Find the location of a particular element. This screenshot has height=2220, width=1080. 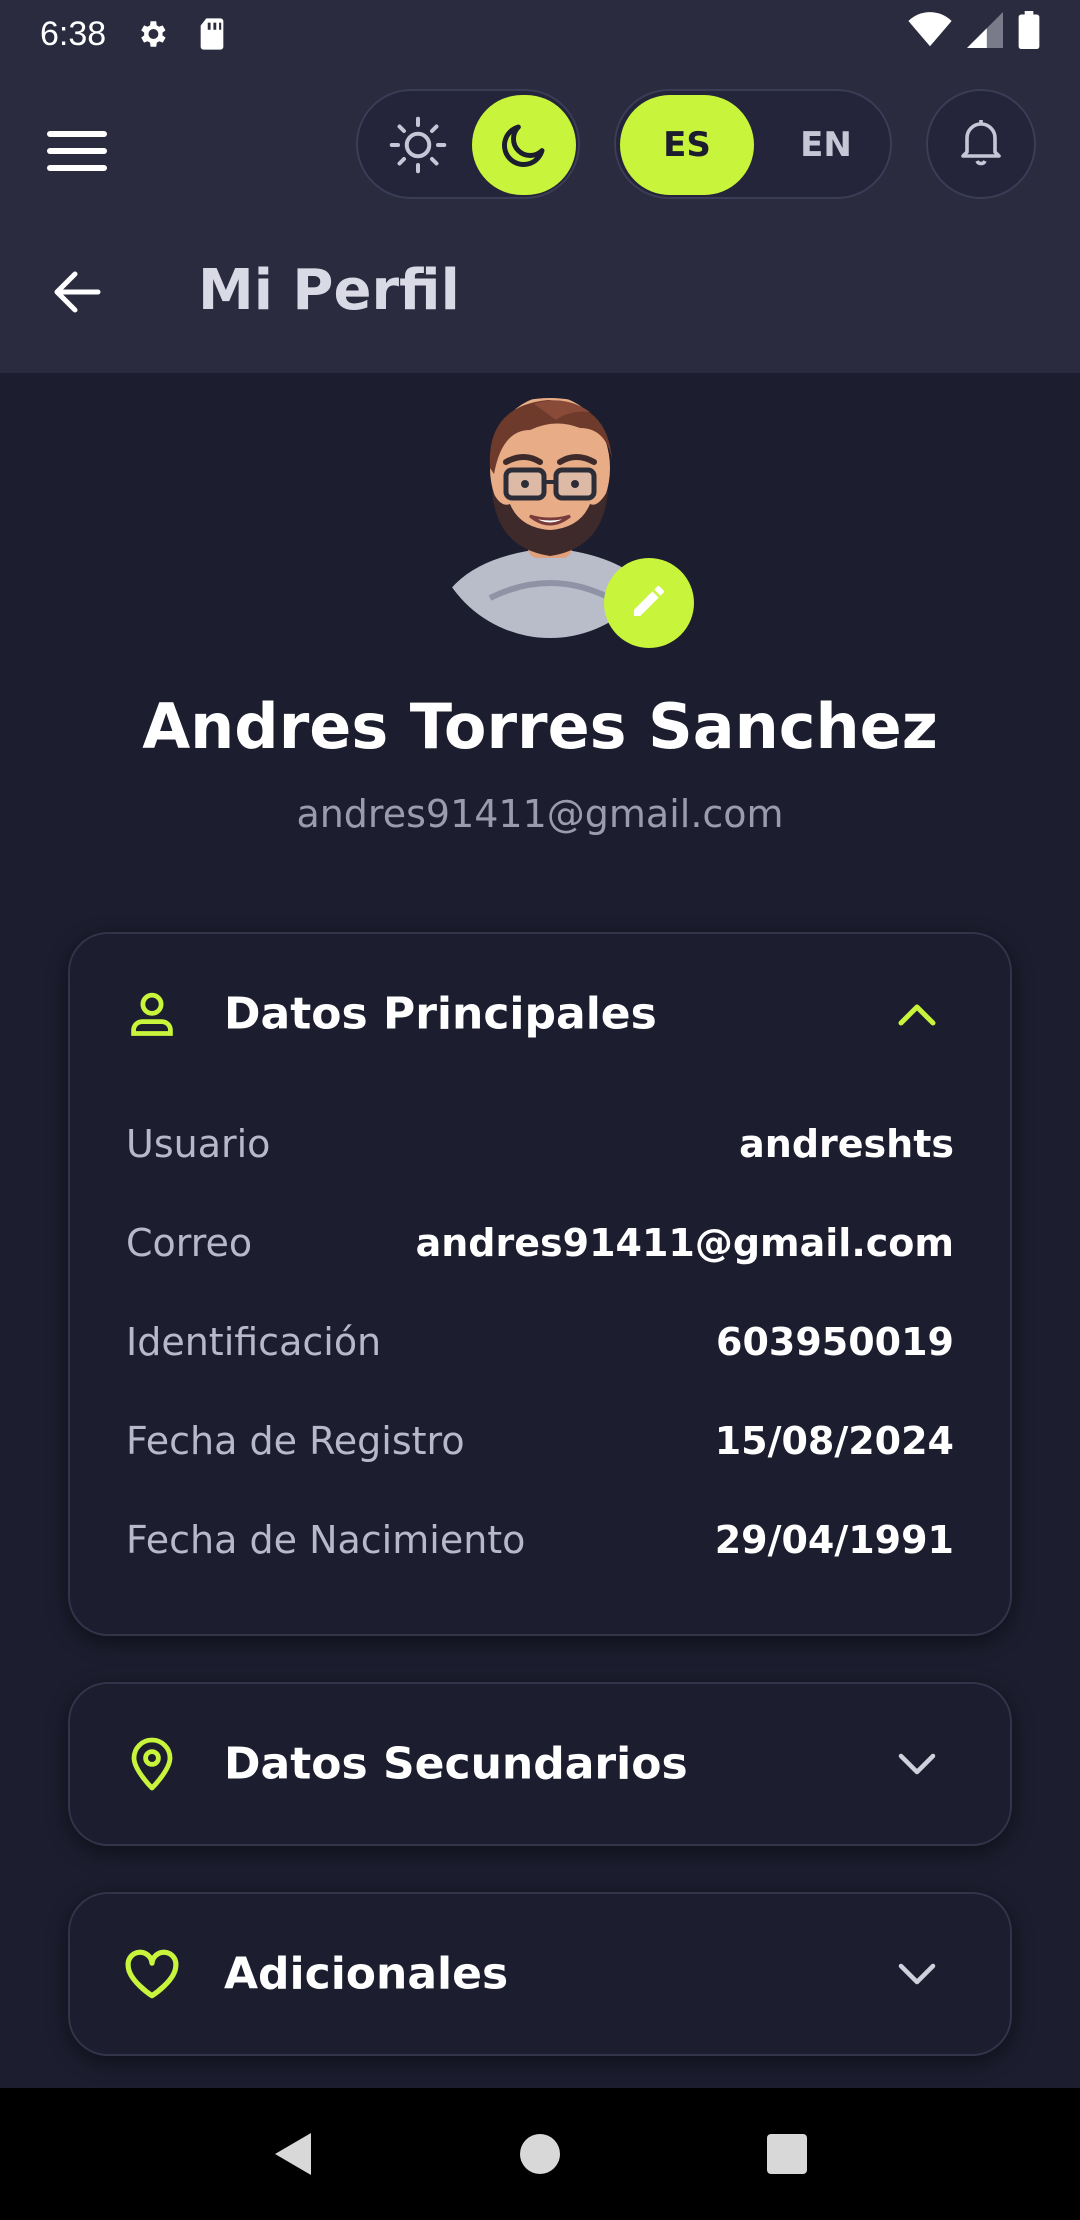

profile-avatar-container is located at coordinates (562, 528).